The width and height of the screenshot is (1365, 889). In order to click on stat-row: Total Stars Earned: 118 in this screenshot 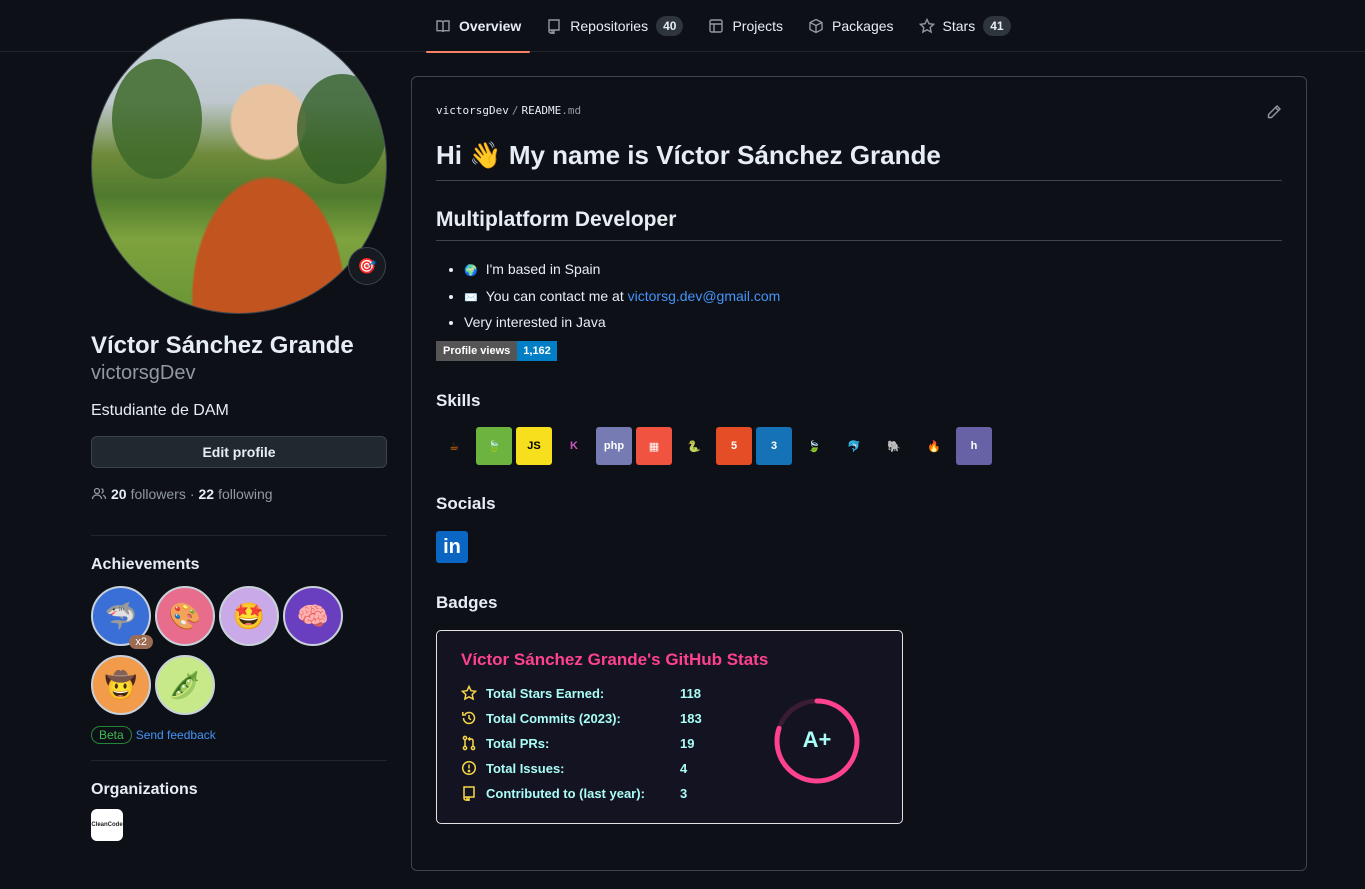, I will do `click(581, 693)`.